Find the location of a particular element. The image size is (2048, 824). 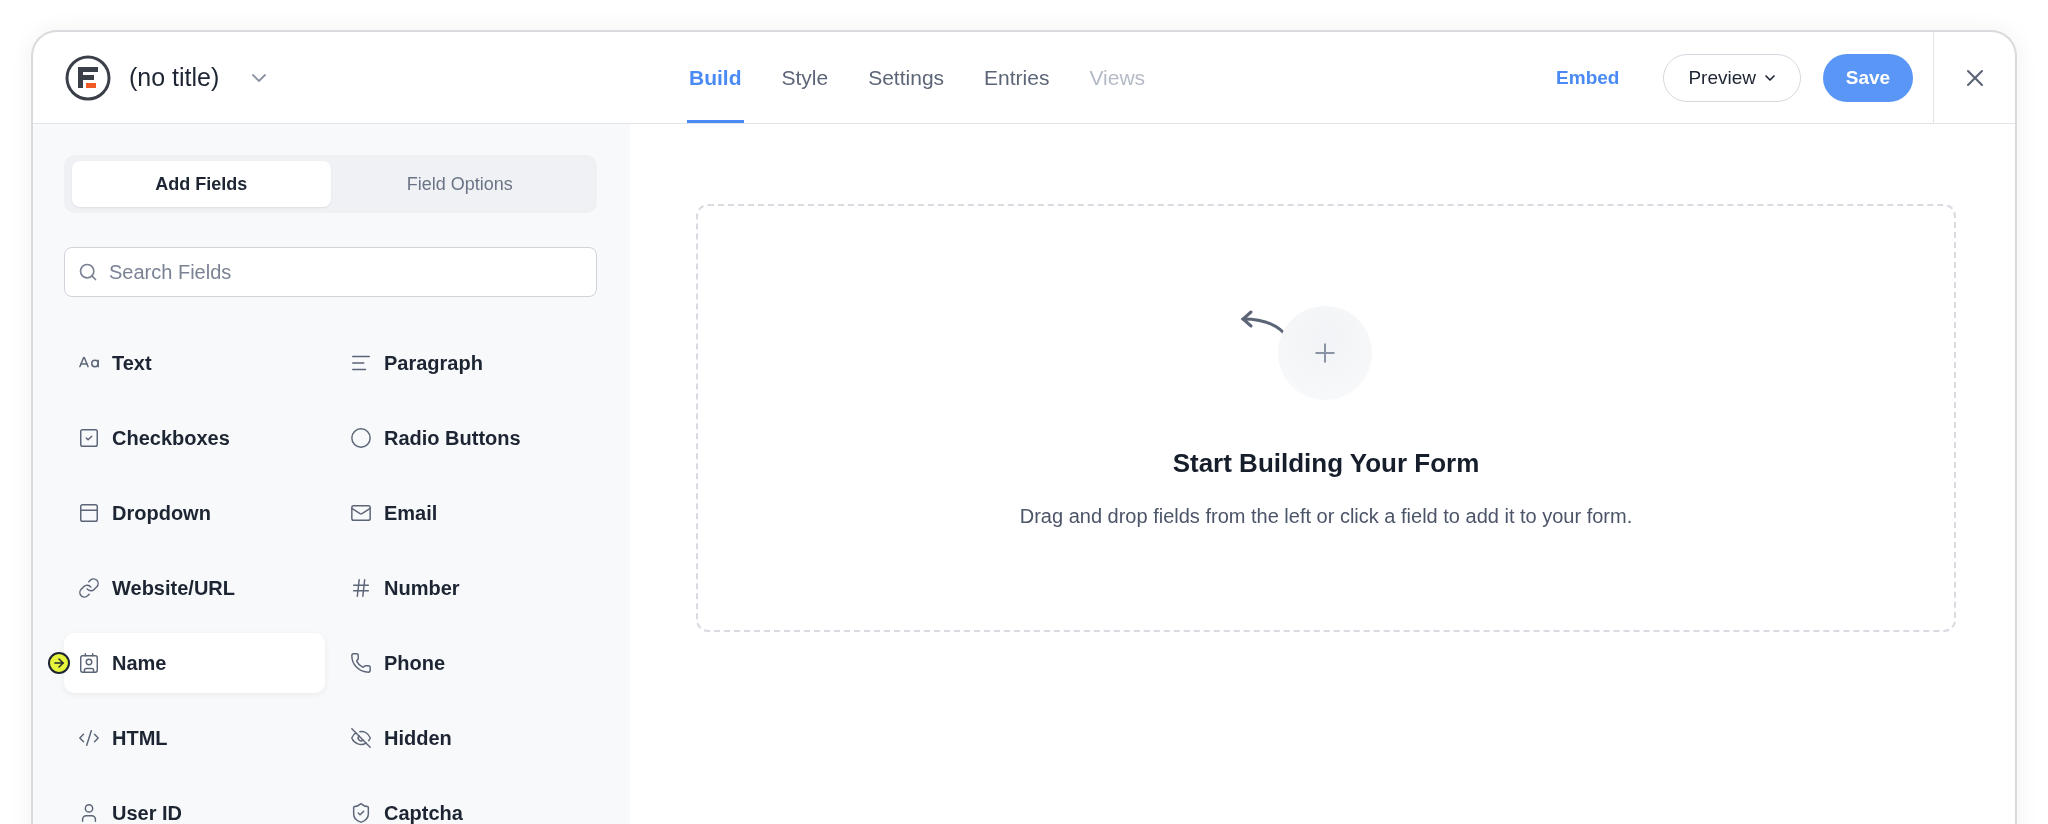

field-type-item: Captcha is located at coordinates (466, 803).